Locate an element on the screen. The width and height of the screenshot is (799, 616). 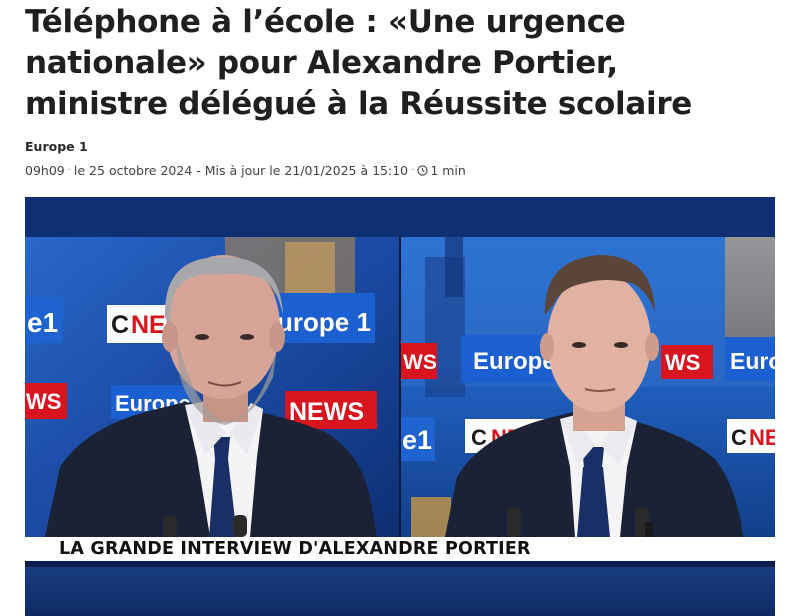
update-info: - Mis à jour le 21/01/2025 à 15:10 is located at coordinates (302, 170).